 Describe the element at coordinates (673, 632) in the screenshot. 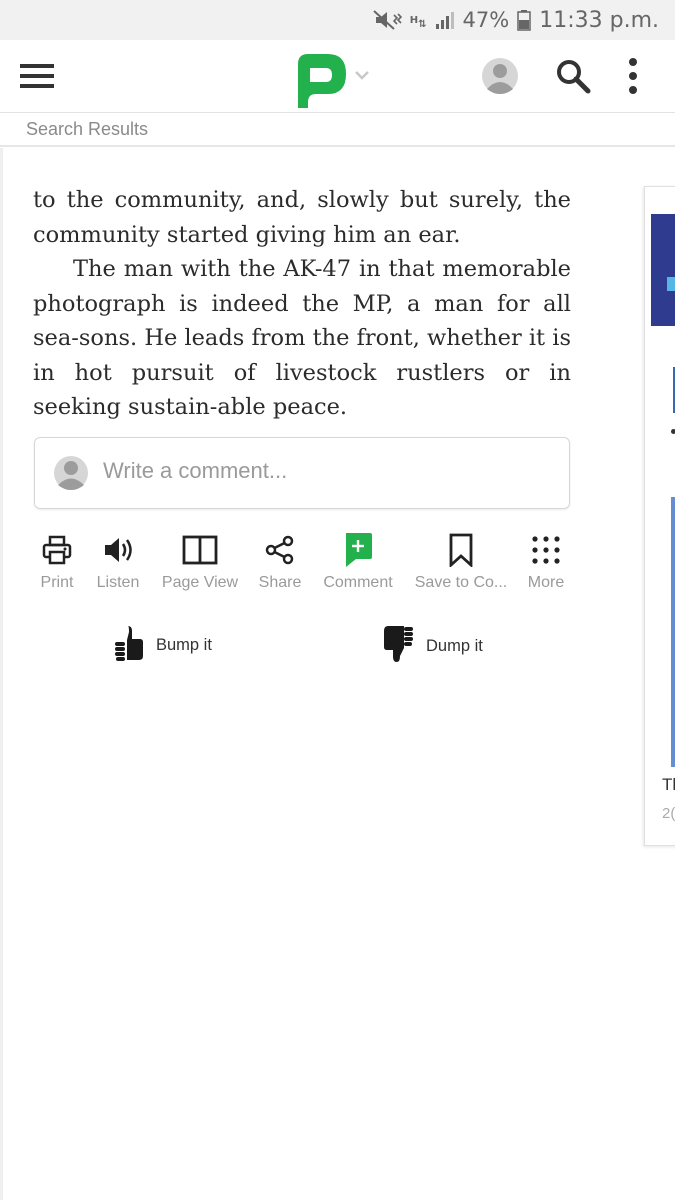

I see `card-image-strip` at that location.